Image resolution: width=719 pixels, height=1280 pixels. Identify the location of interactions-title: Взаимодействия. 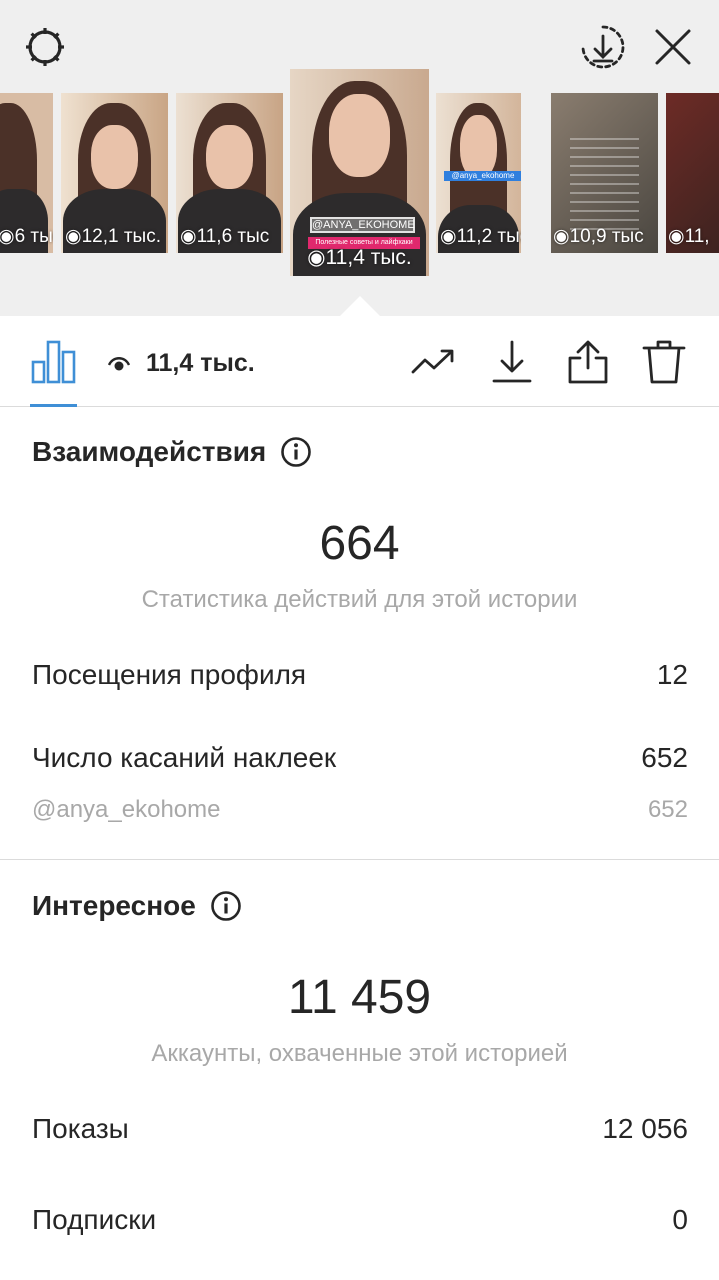
(149, 451).